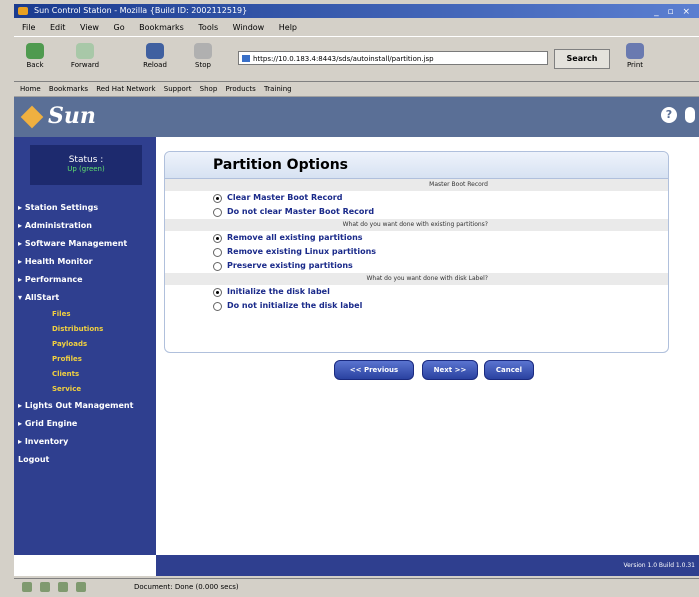  Describe the element at coordinates (87, 389) in the screenshot. I see `sidebar-subitem-service: Service` at that location.